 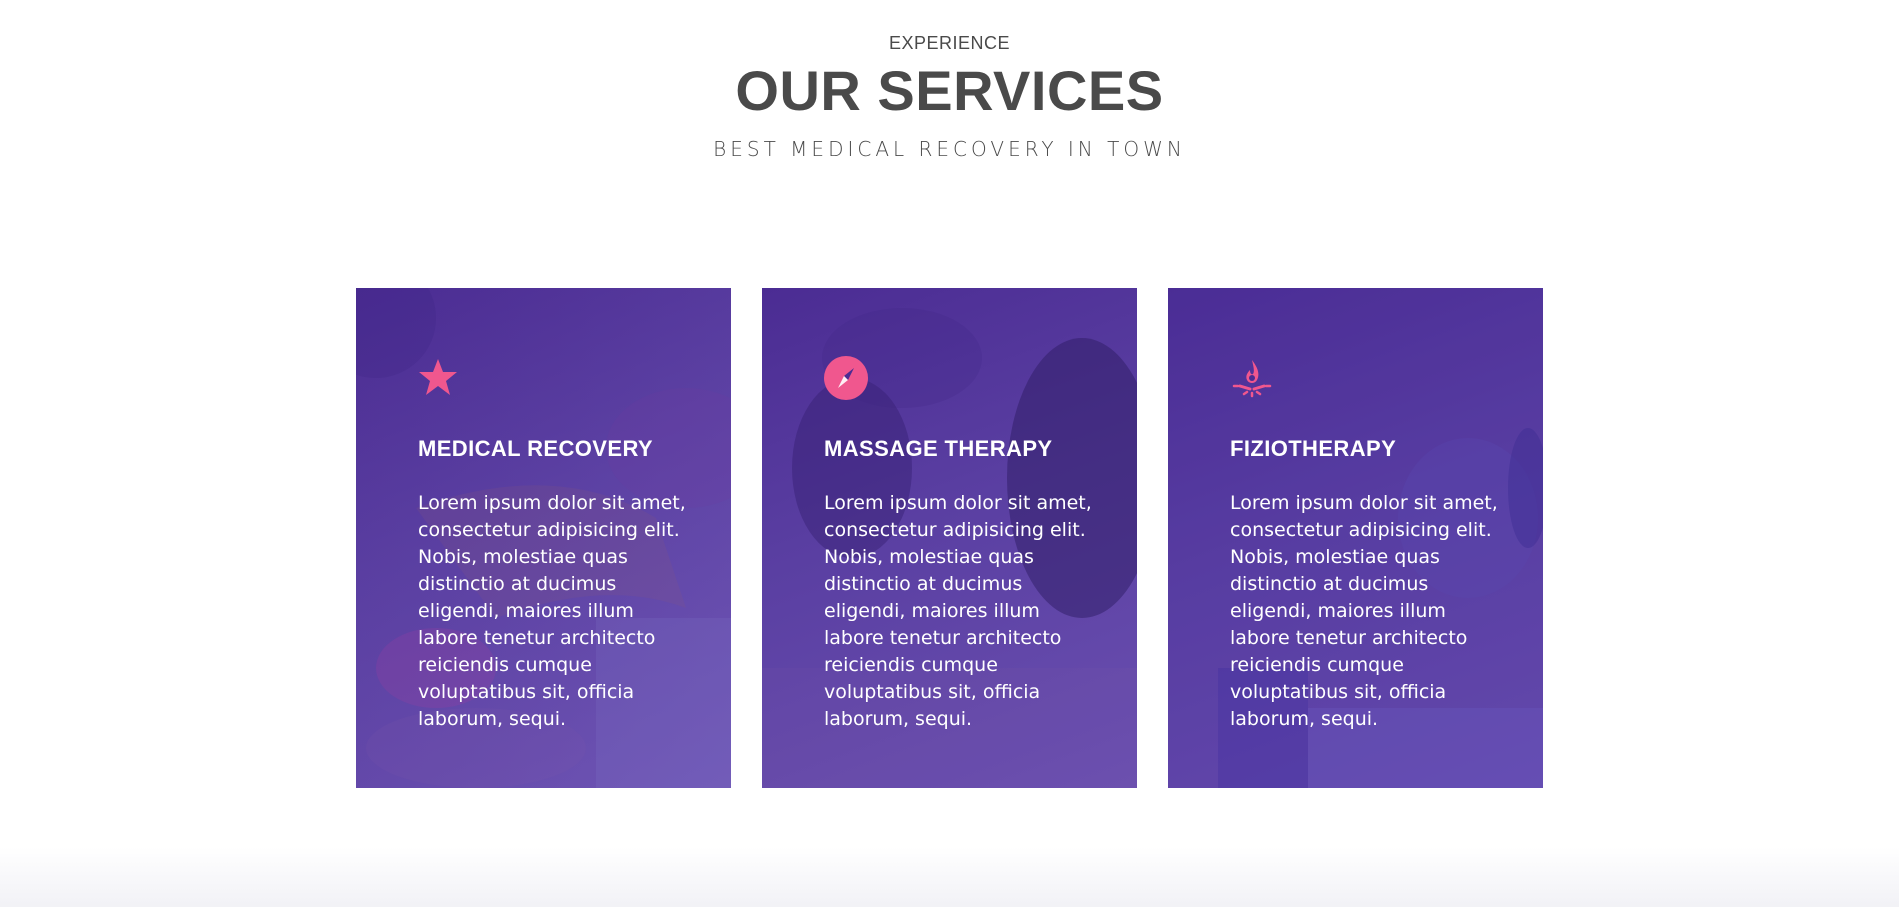 I want to click on section-subtitle: BEST MEDICAL RECOVERY IN TOWN, so click(x=949, y=149).